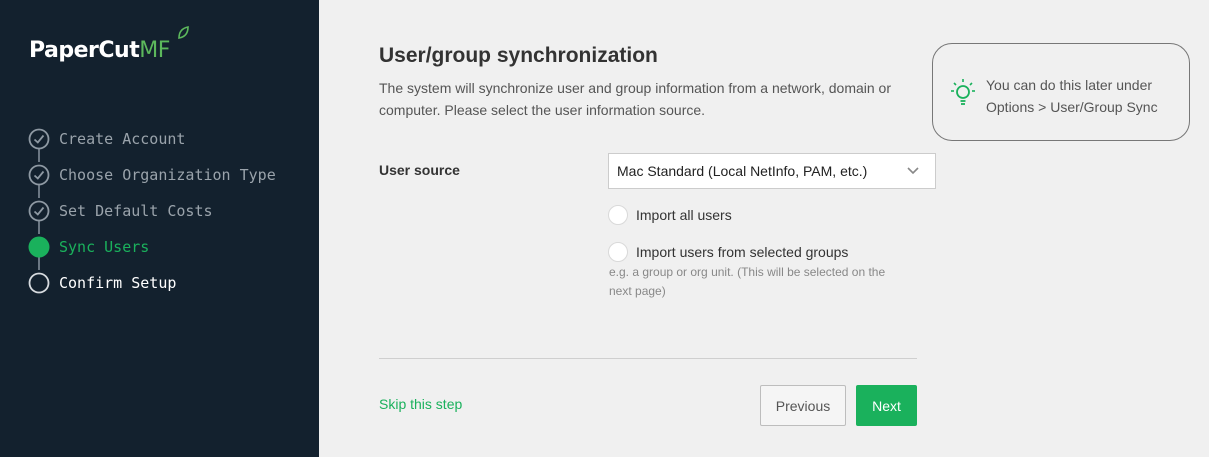 The width and height of the screenshot is (1209, 457). Describe the element at coordinates (618, 215) in the screenshot. I see `import-all-users-radio` at that location.